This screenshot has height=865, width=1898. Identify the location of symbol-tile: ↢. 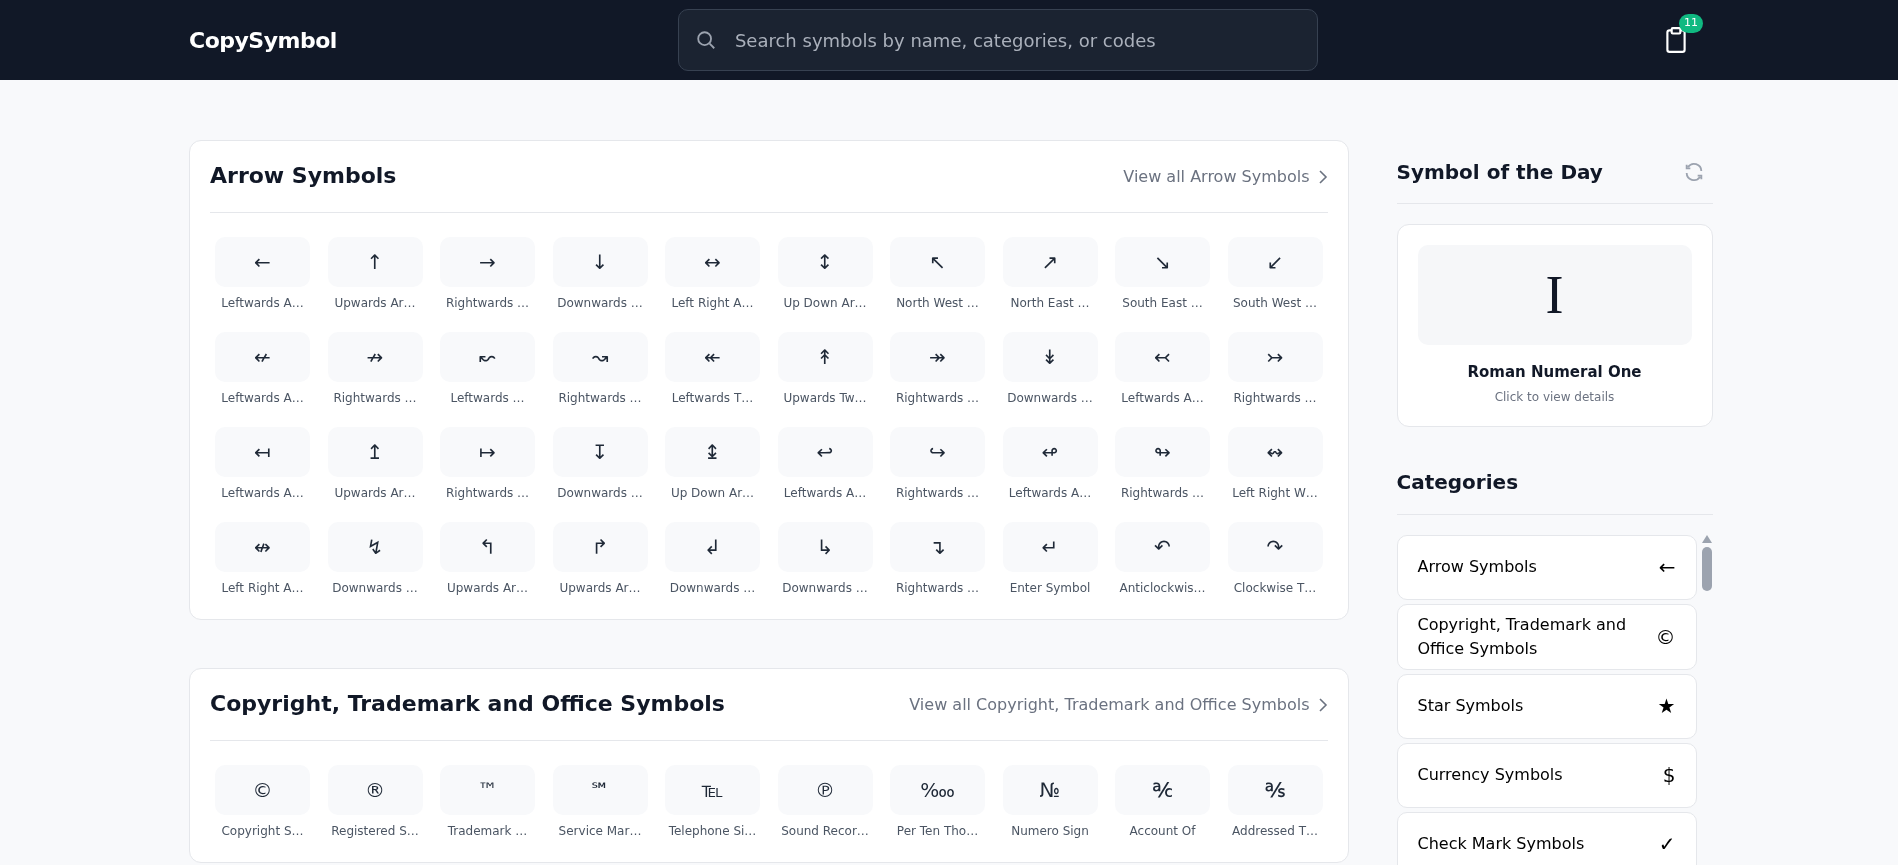
(1162, 357).